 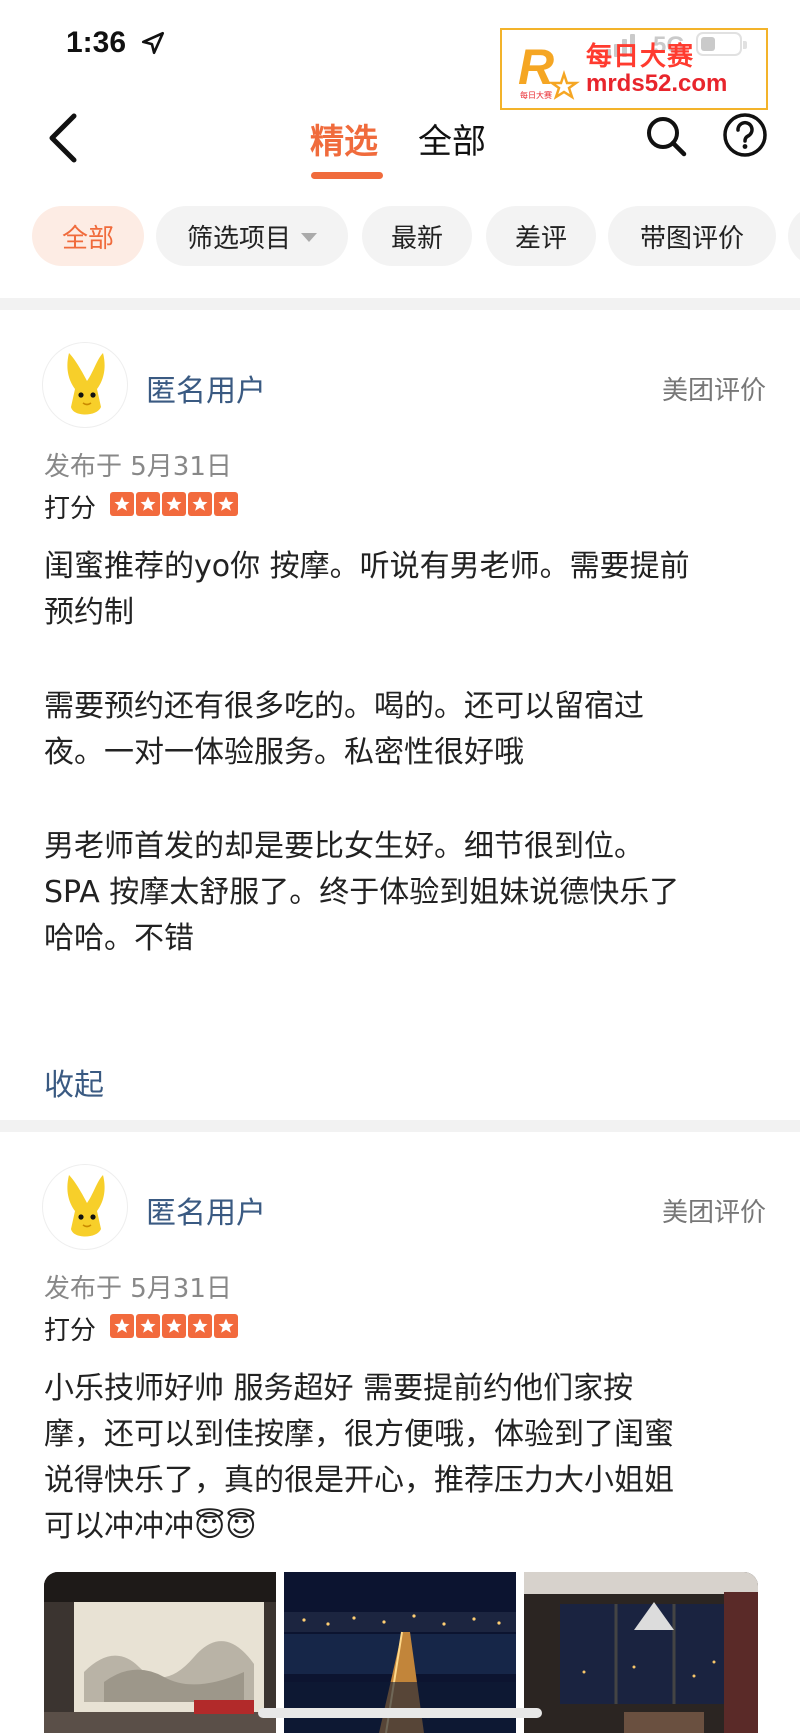 I want to click on window-view-room-photo, so click(x=641, y=1652).